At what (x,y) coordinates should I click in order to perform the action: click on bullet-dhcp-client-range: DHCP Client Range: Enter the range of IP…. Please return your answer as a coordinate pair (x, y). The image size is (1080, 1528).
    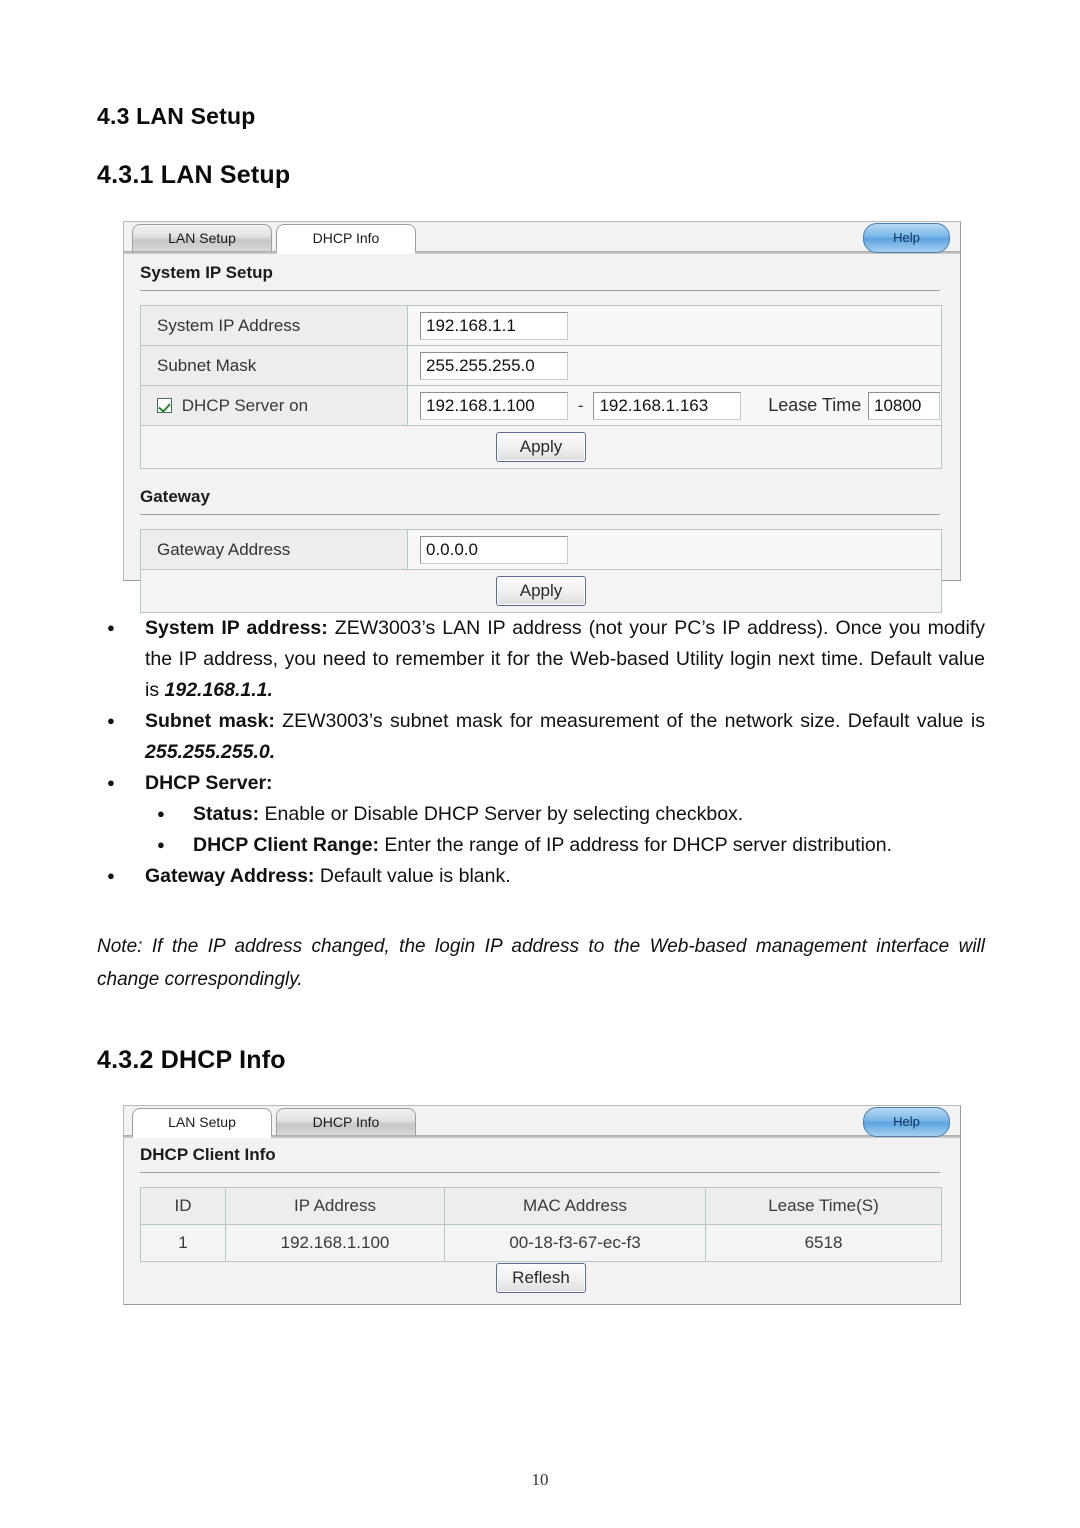
    Looking at the image, I should click on (541, 845).